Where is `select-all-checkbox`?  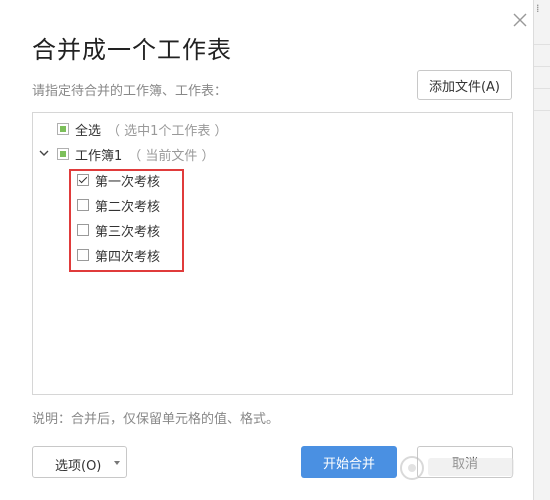
select-all-checkbox is located at coordinates (63, 129).